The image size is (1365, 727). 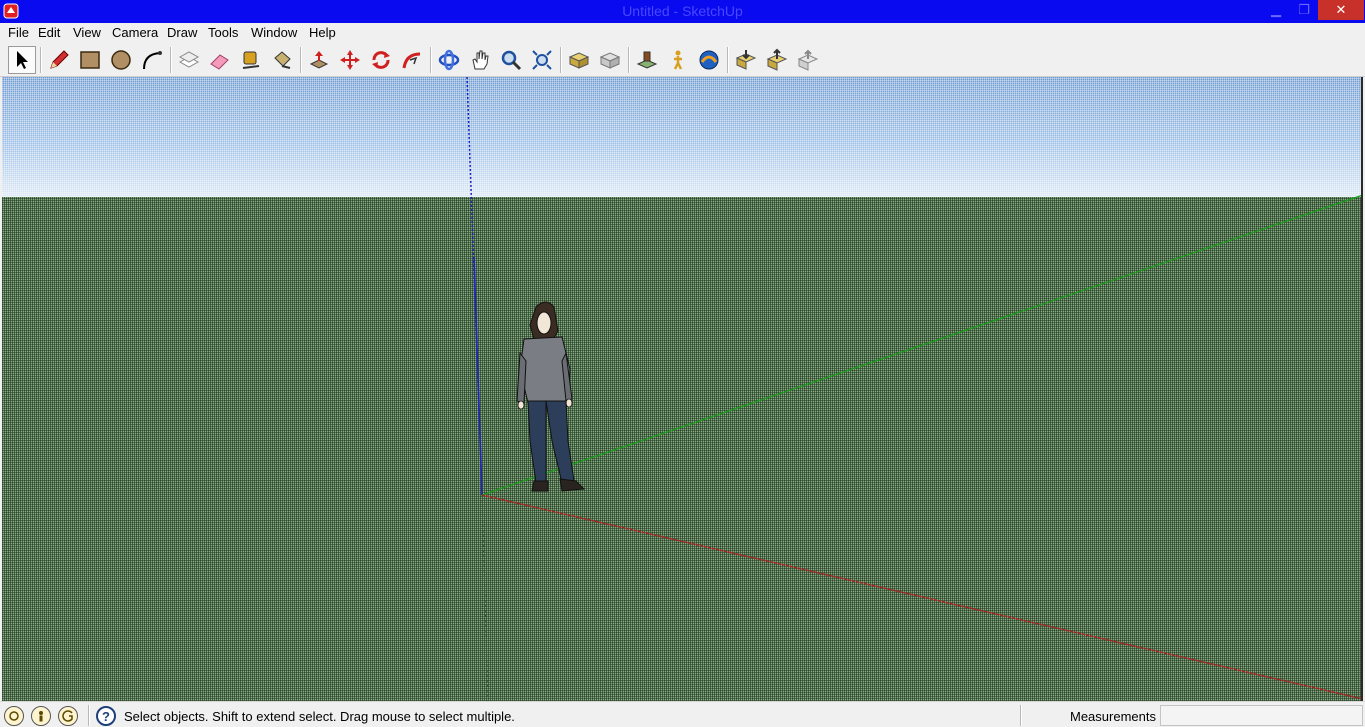 I want to click on walk-tool-button, so click(x=678, y=60).